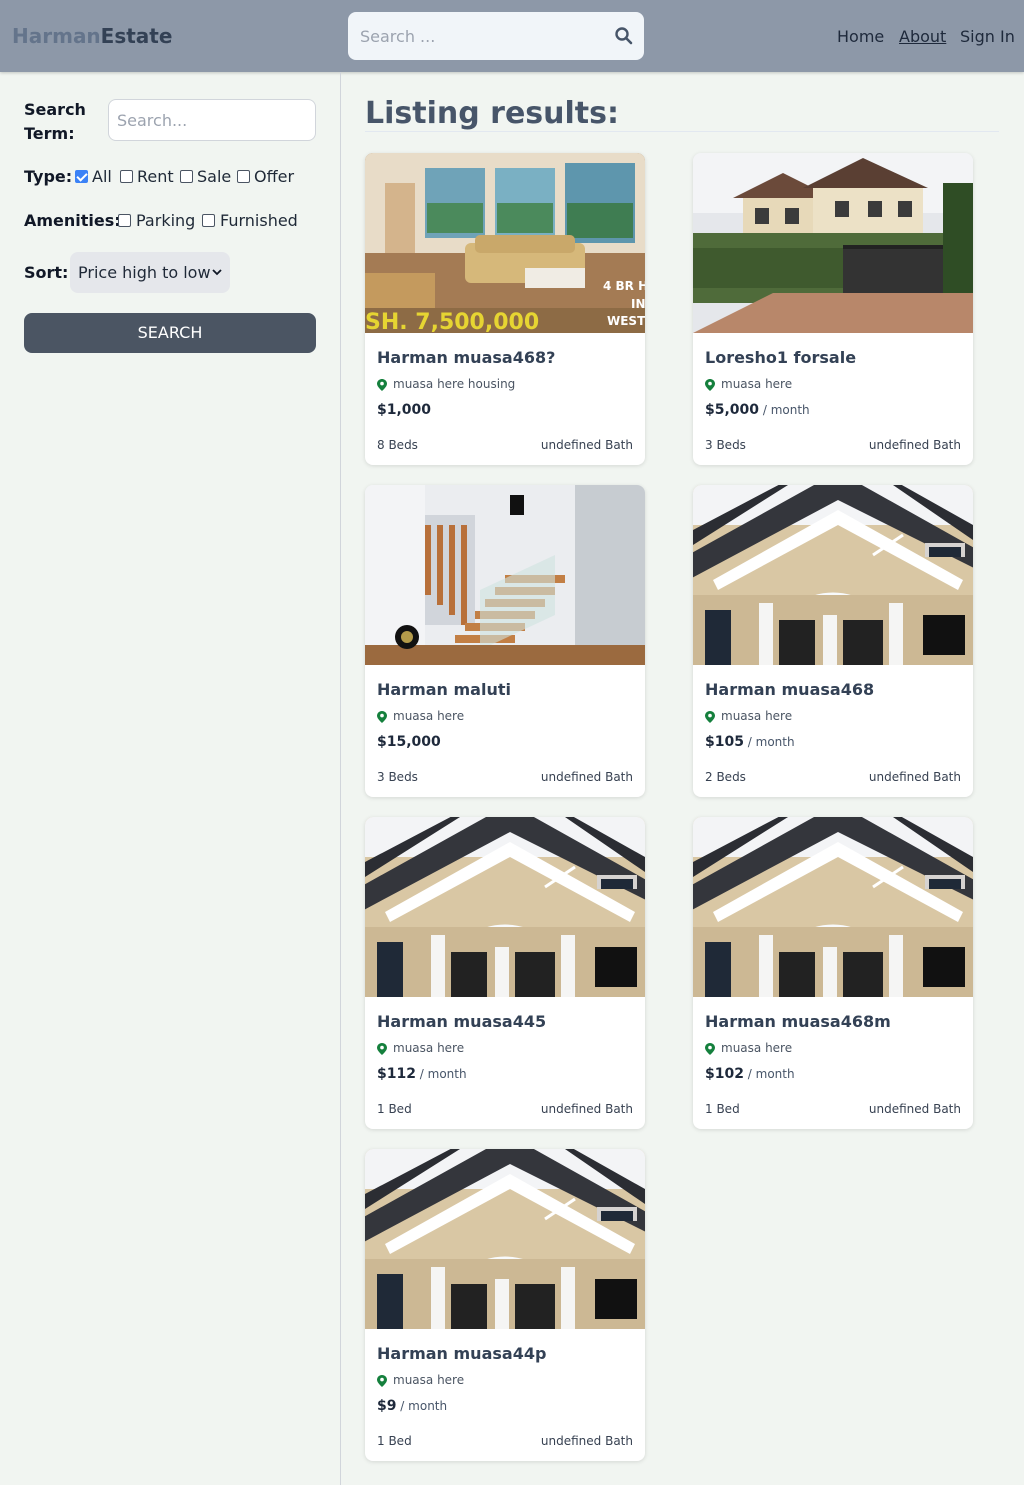  I want to click on svg-text: SH. 7,500,000, so click(452, 321).